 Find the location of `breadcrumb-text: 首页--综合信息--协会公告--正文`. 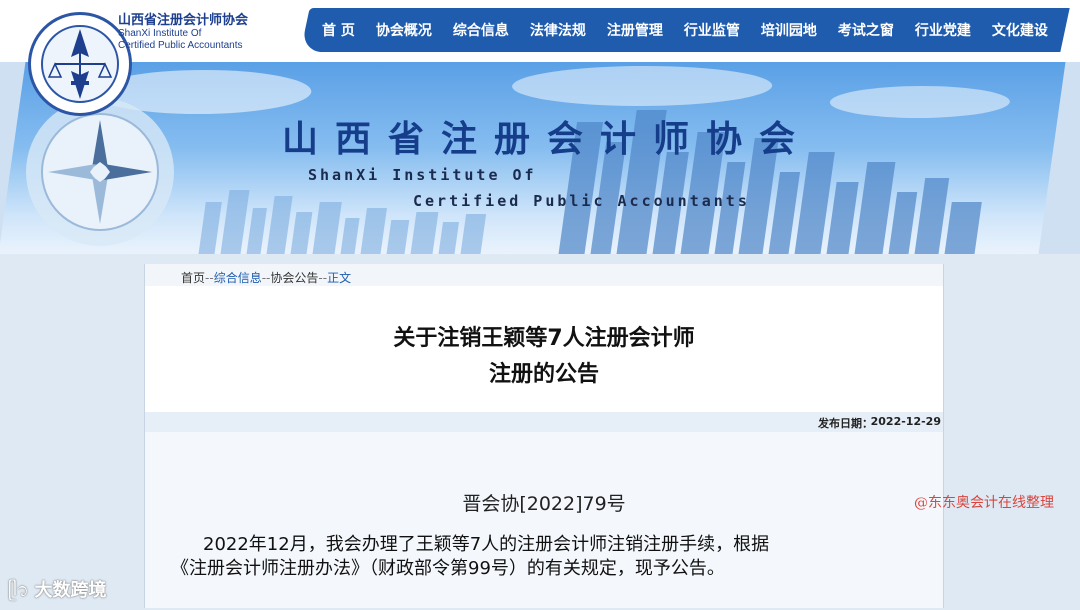

breadcrumb-text: 首页--综合信息--协会公告--正文 is located at coordinates (266, 277).